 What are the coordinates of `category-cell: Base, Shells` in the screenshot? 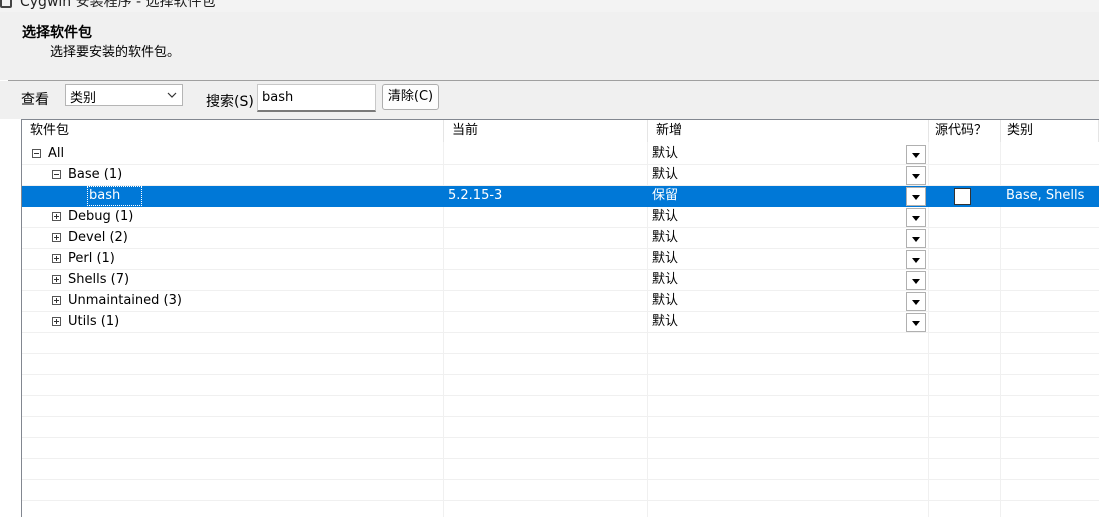 It's located at (1045, 195).